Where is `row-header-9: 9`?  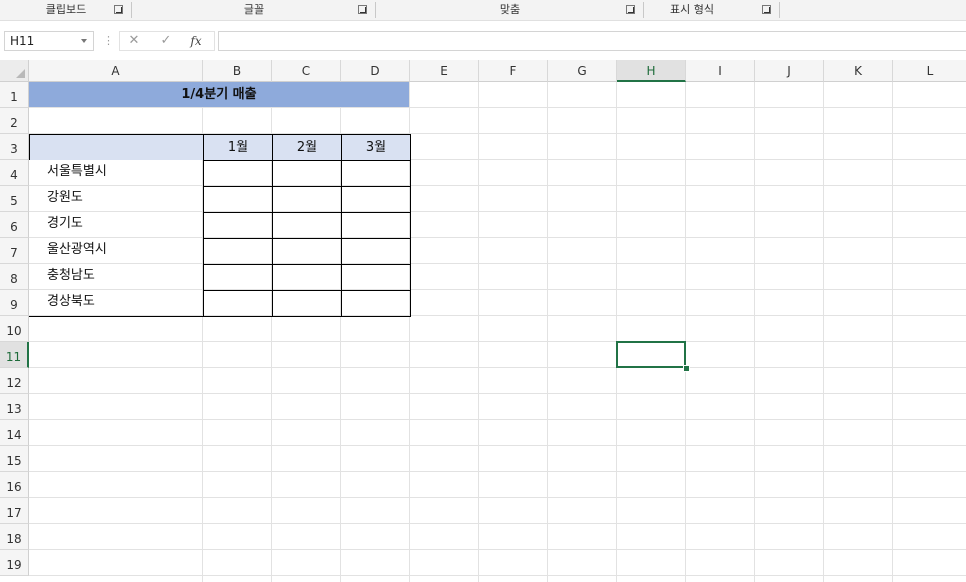
row-header-9: 9 is located at coordinates (14, 303).